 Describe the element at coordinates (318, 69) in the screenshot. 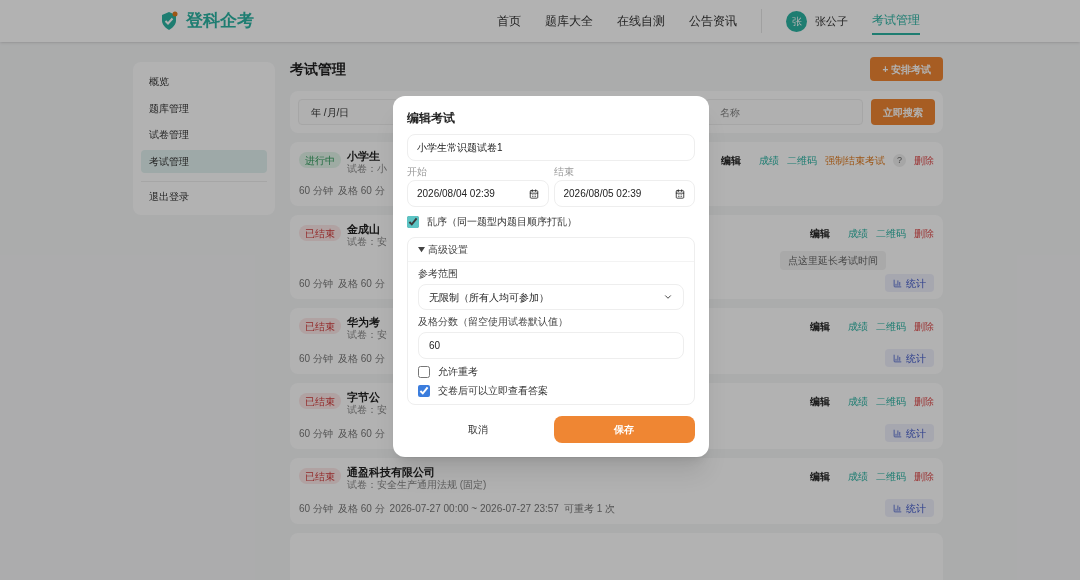

I see `page-title: 考试管理` at that location.